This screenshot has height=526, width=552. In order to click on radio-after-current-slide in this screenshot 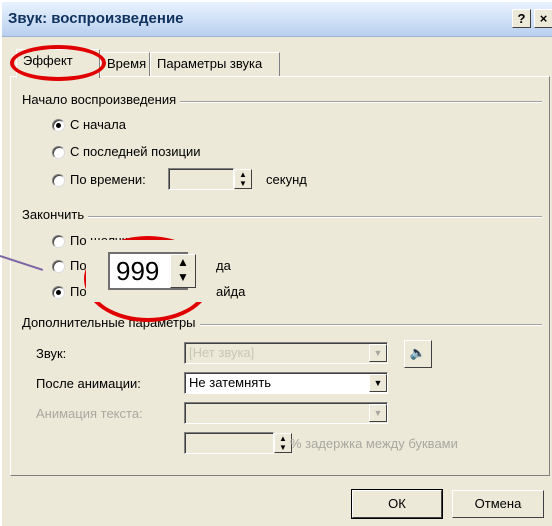, I will do `click(58, 266)`.